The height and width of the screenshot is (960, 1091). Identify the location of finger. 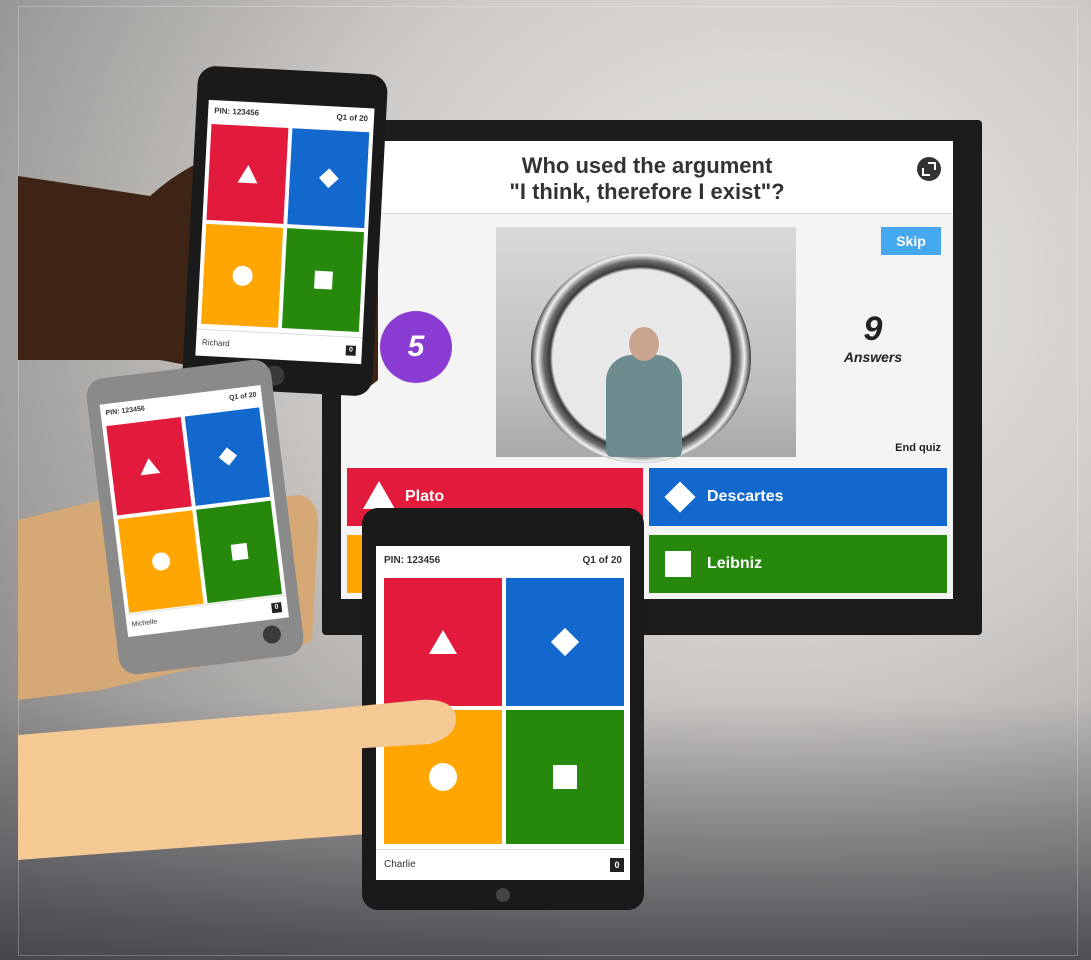
(378, 725).